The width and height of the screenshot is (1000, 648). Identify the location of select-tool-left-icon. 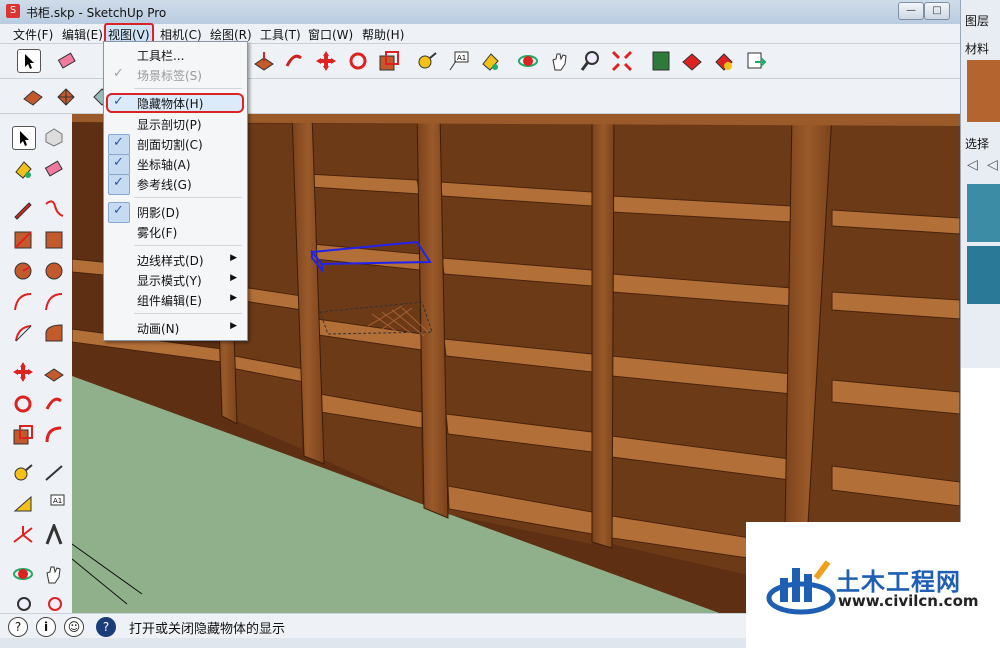
(24, 138).